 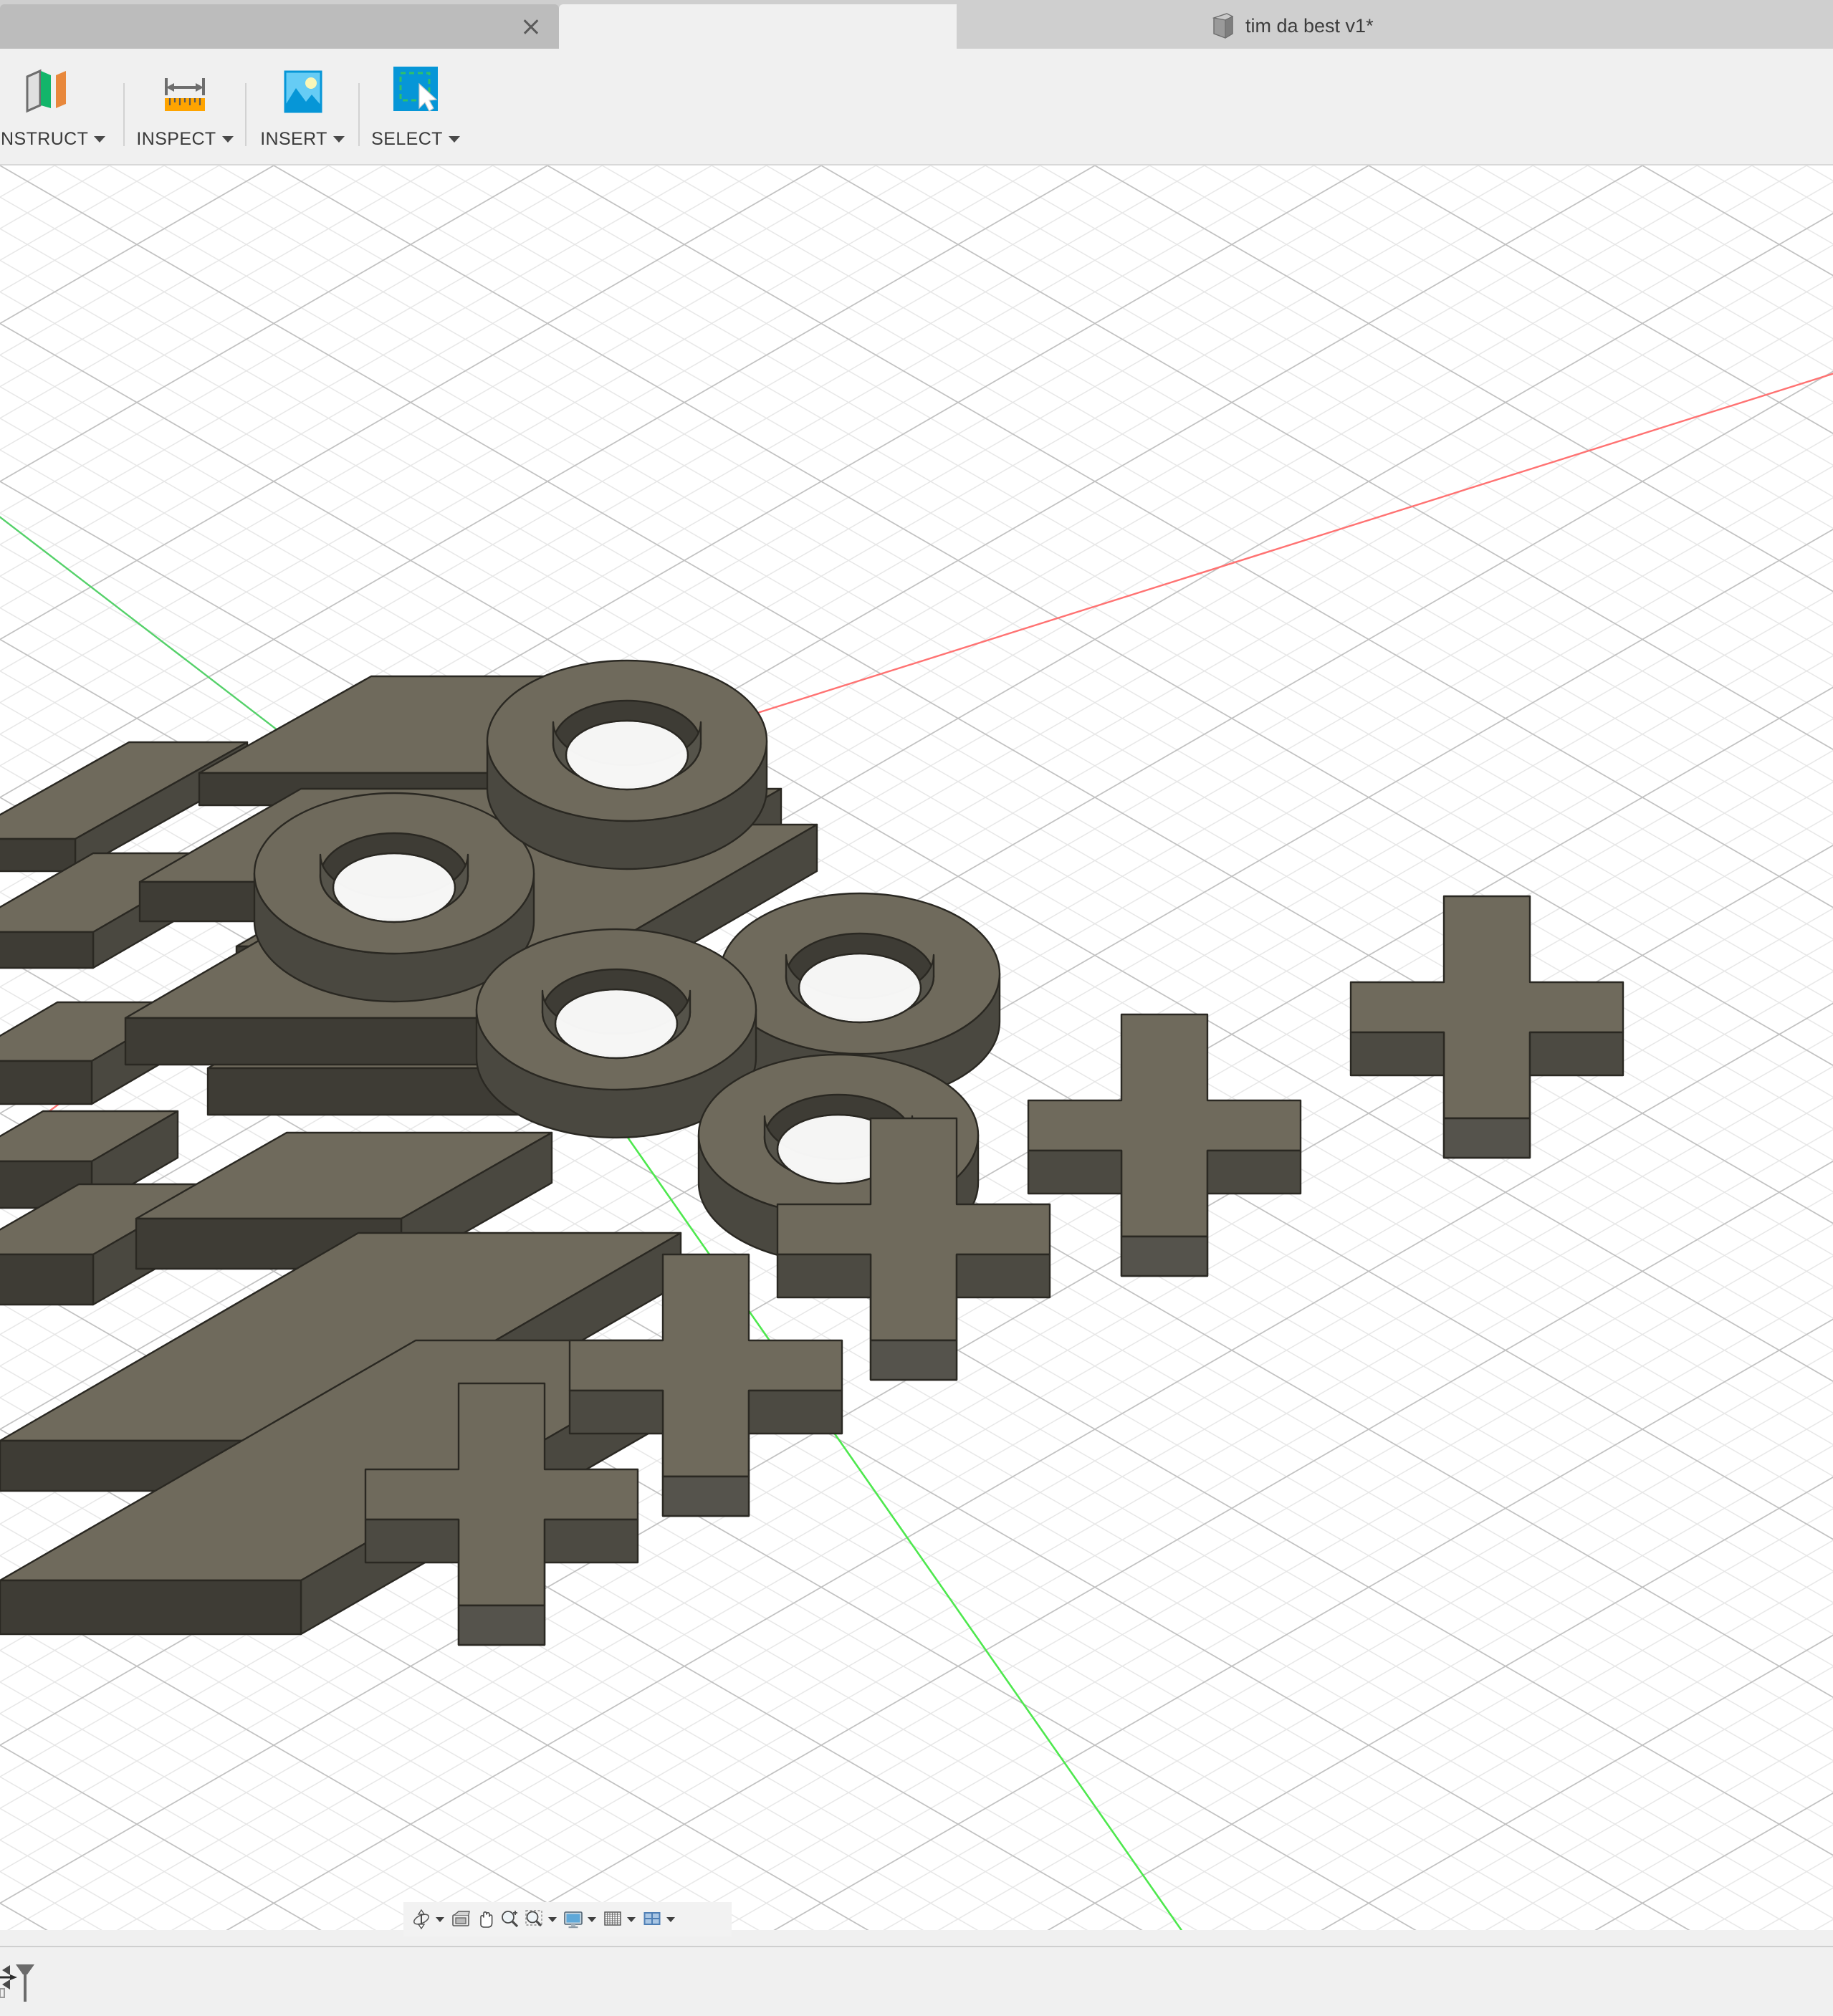 I want to click on toolbar-group-select-label: SELECT, so click(x=416, y=139).